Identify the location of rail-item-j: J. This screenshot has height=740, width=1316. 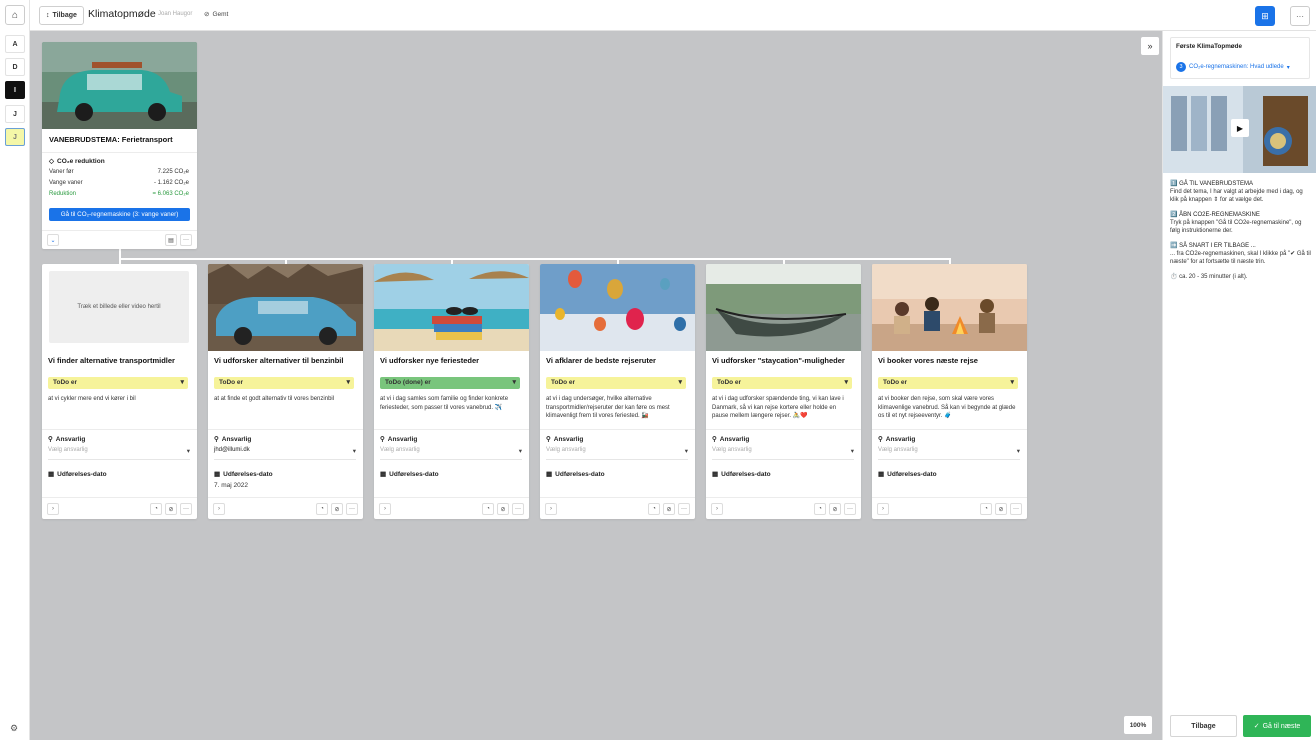
(15, 114).